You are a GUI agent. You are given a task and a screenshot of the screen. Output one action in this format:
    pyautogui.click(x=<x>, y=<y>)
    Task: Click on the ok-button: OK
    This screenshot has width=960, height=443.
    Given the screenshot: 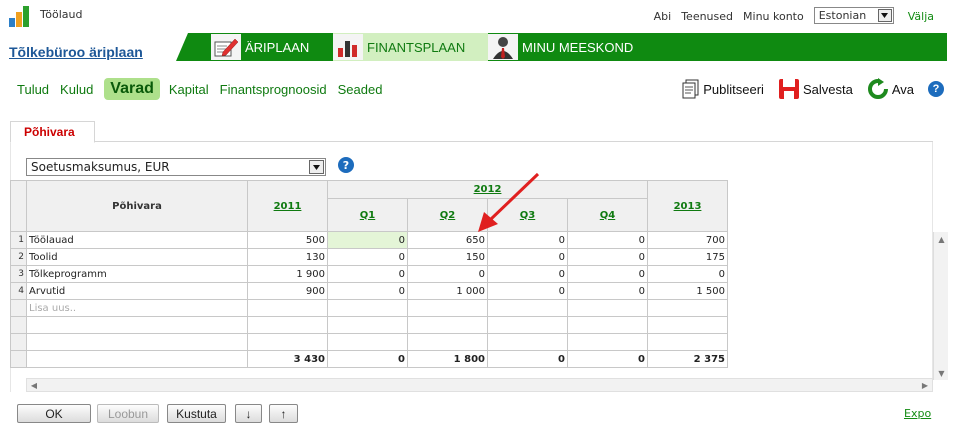 What is the action you would take?
    pyautogui.click(x=54, y=413)
    